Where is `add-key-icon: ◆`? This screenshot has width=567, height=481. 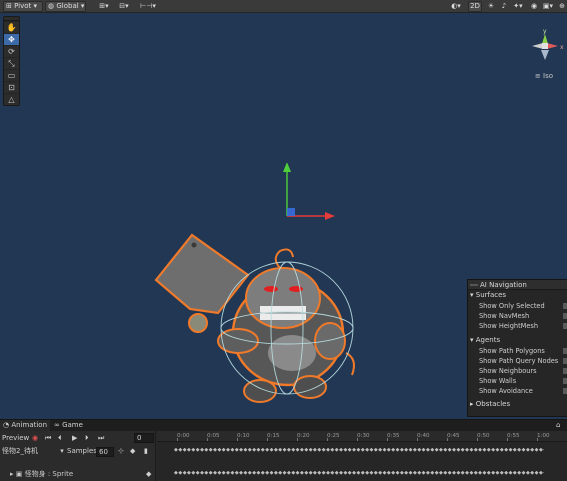 add-key-icon: ◆ is located at coordinates (132, 451).